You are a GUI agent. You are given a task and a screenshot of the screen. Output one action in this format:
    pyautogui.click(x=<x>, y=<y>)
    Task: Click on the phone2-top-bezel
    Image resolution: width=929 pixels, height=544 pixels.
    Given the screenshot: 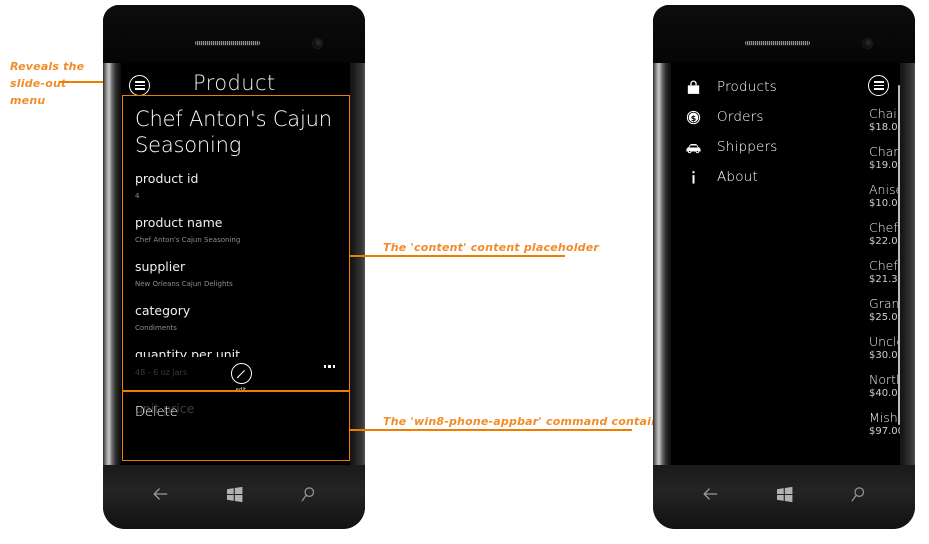 What is the action you would take?
    pyautogui.click(x=784, y=34)
    